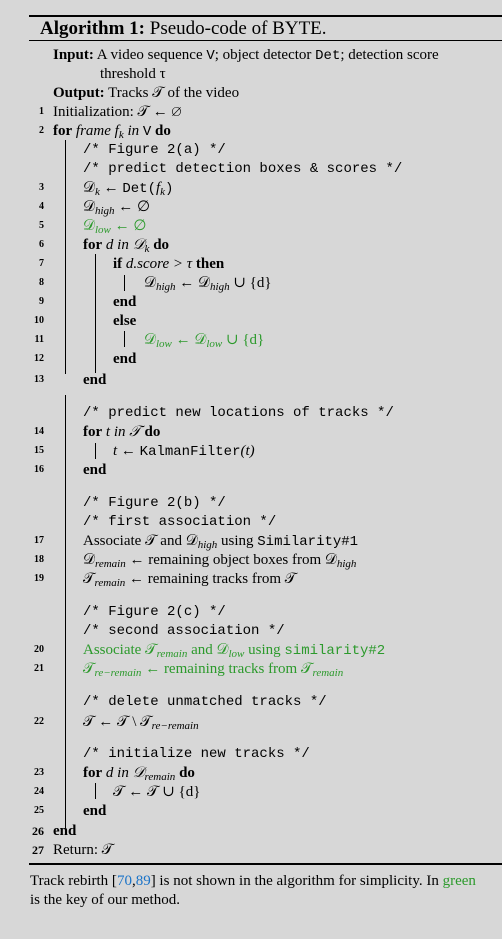 The image size is (502, 939). I want to click on assign-empty: ← ∅, so click(132, 207).